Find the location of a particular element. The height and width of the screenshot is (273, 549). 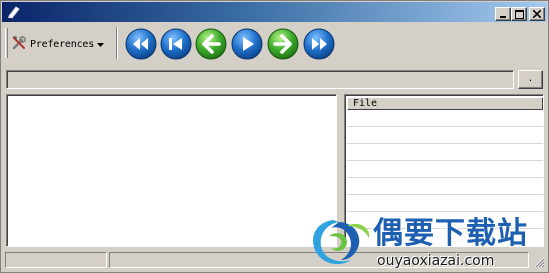

preferences-button: Preferences is located at coordinates (58, 44).